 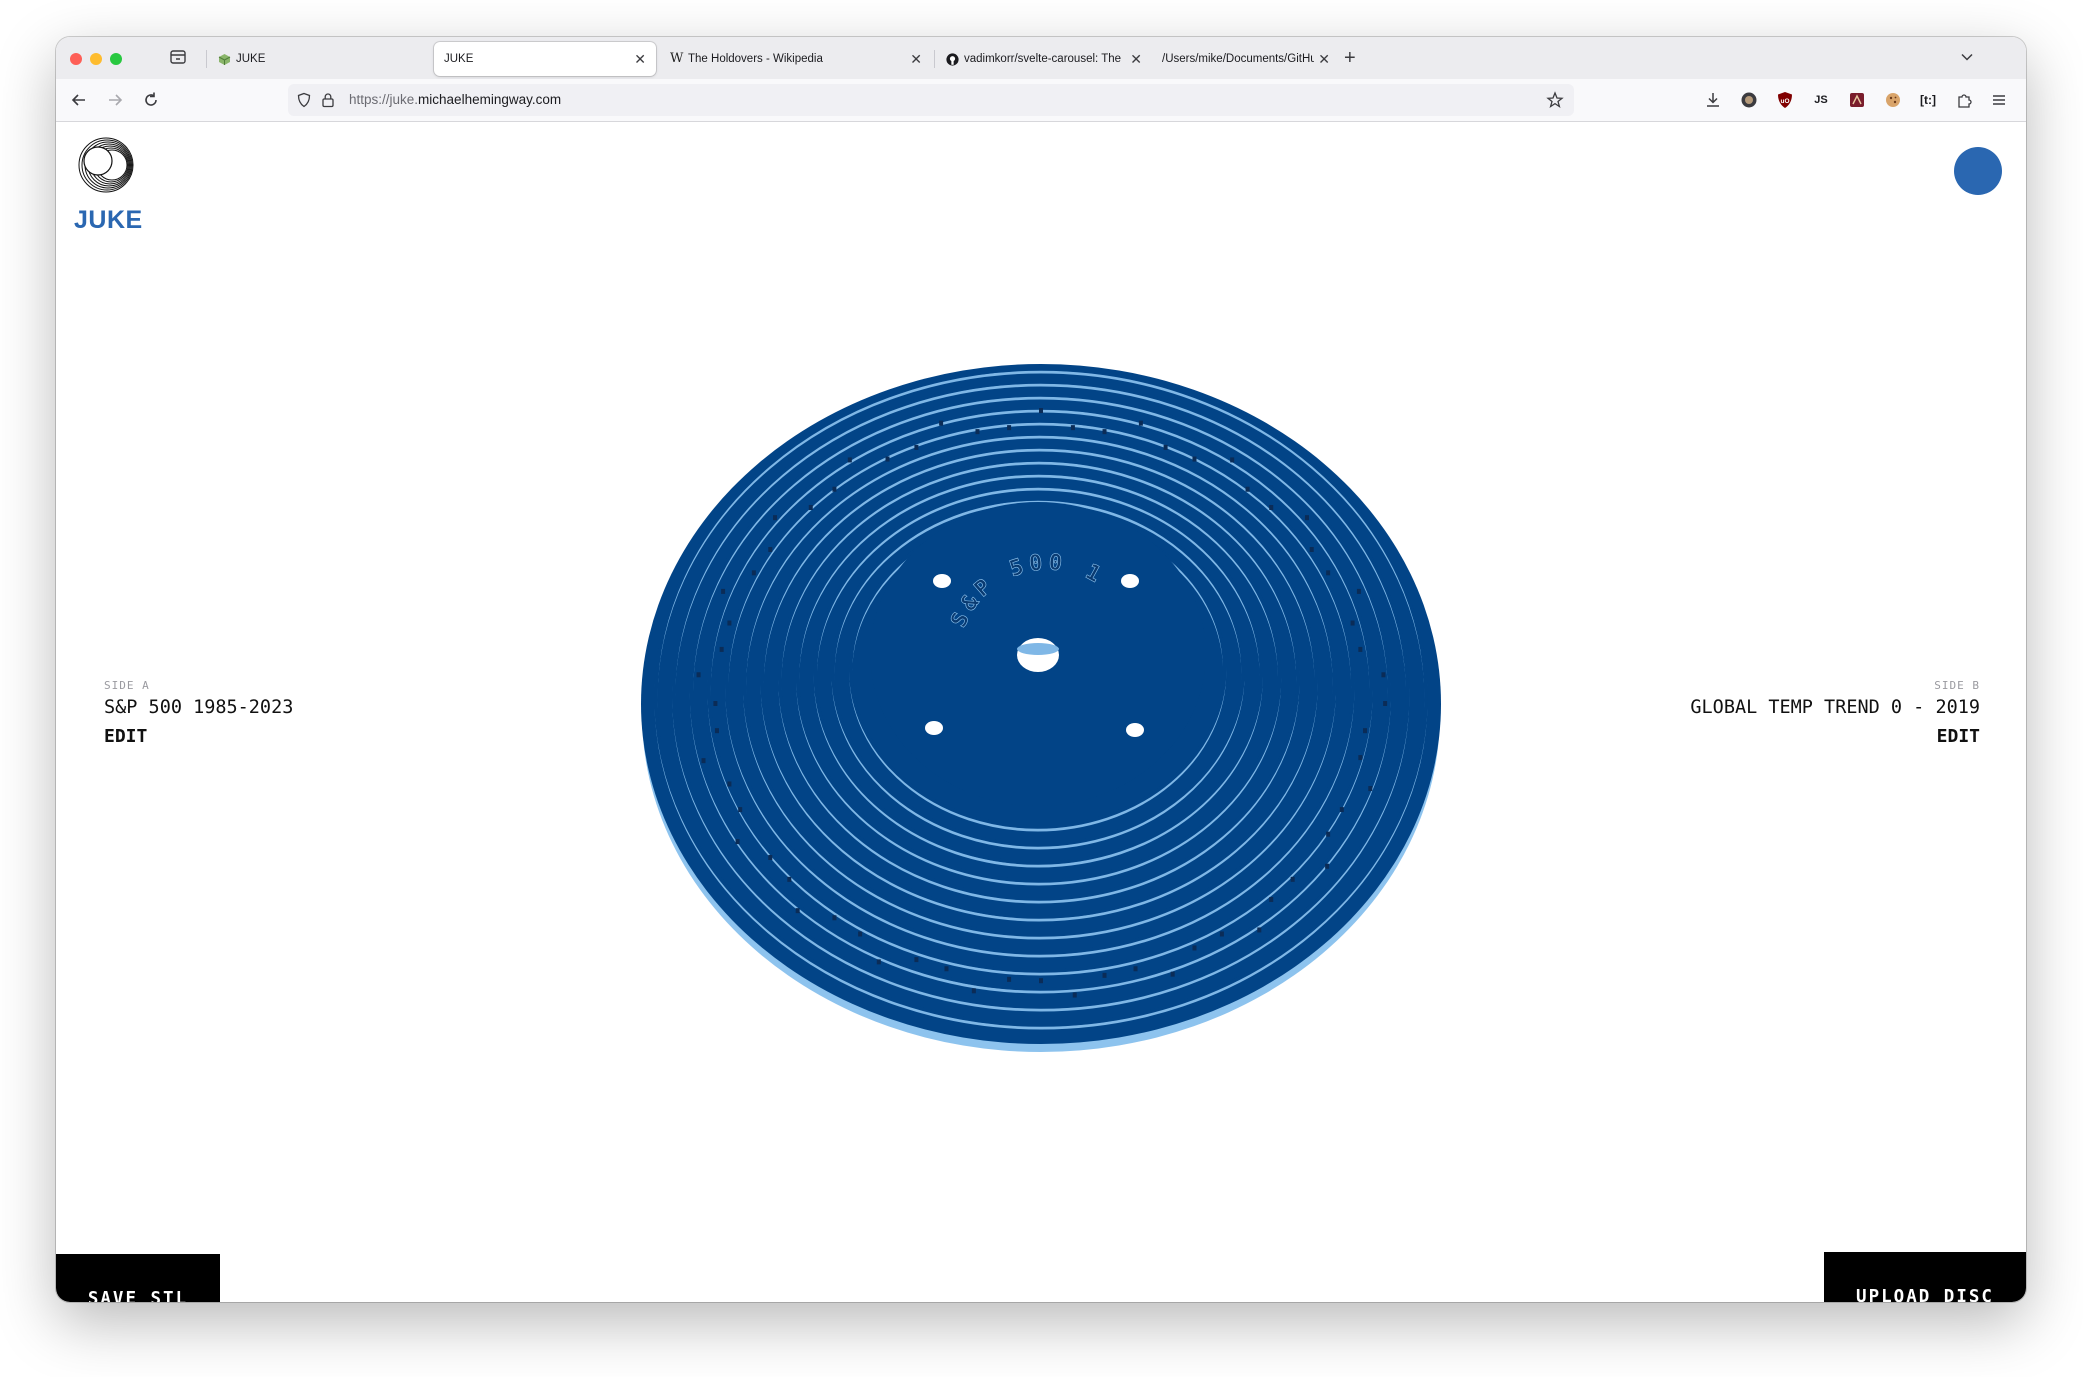 I want to click on side-a-title: S&P 500 1985-2023, so click(x=199, y=707).